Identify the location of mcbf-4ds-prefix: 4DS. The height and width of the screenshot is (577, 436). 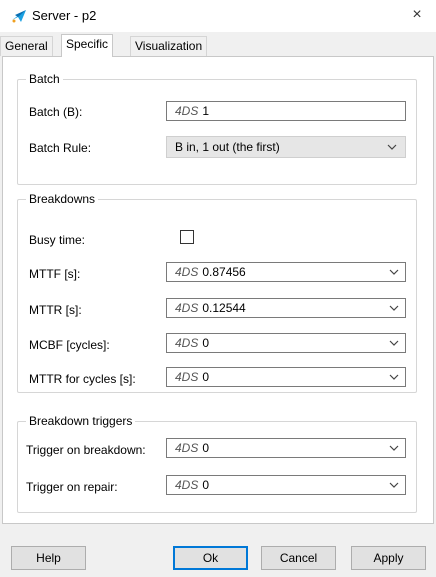
(187, 343).